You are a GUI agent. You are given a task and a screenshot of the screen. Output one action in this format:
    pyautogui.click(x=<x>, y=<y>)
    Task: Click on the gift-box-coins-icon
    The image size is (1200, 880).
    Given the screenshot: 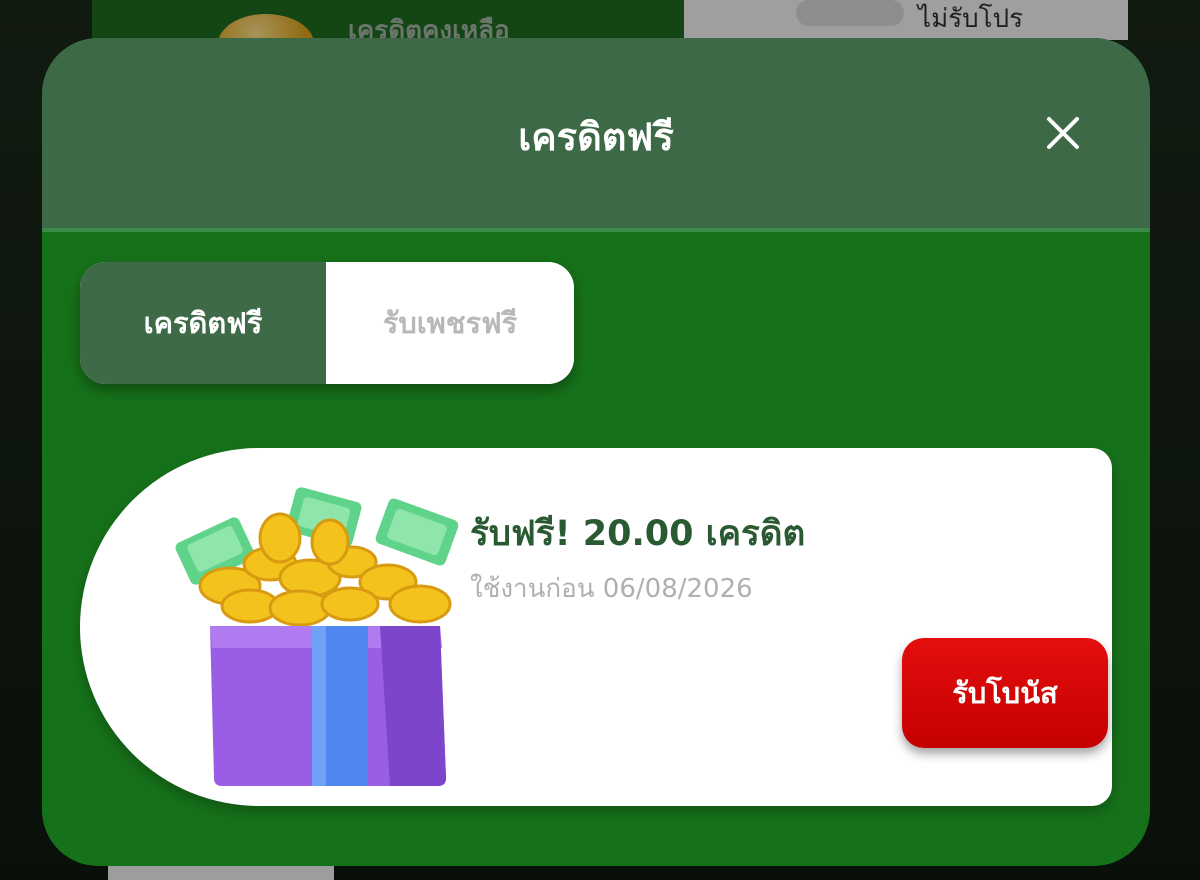 What is the action you would take?
    pyautogui.click(x=320, y=633)
    